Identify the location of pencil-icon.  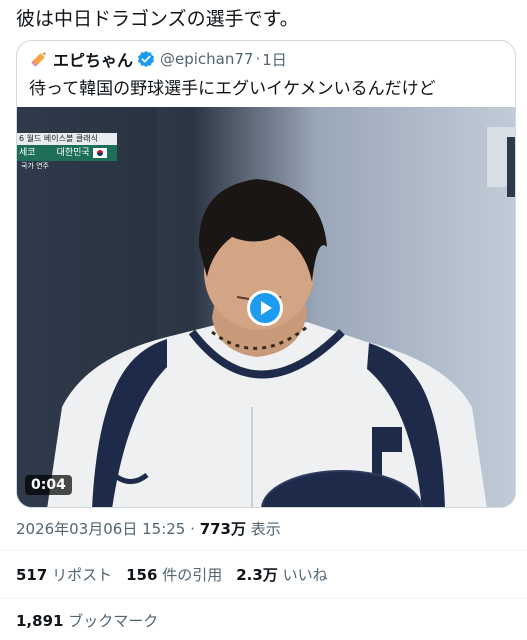
(38, 59).